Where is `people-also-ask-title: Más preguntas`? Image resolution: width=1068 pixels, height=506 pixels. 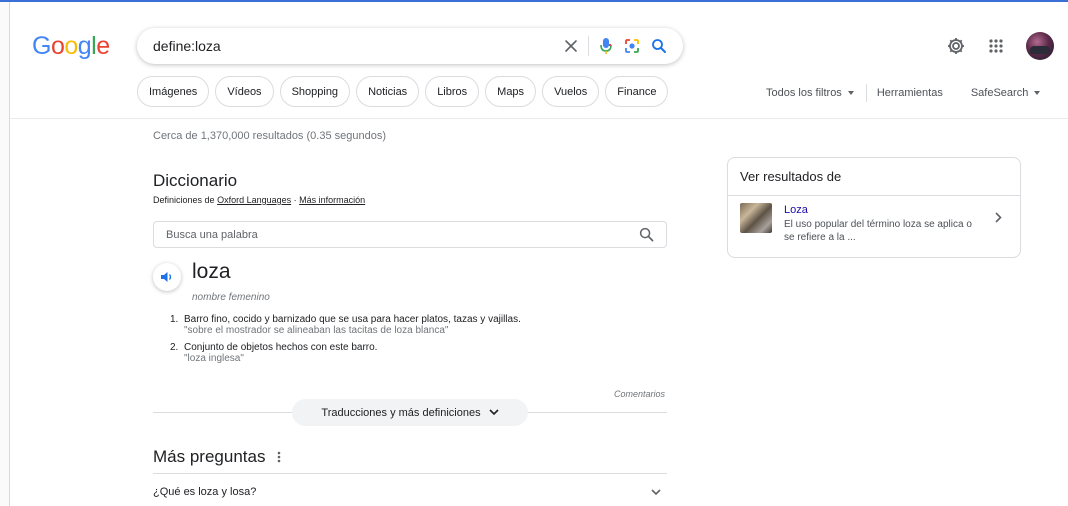 people-also-ask-title: Más preguntas is located at coordinates (217, 457).